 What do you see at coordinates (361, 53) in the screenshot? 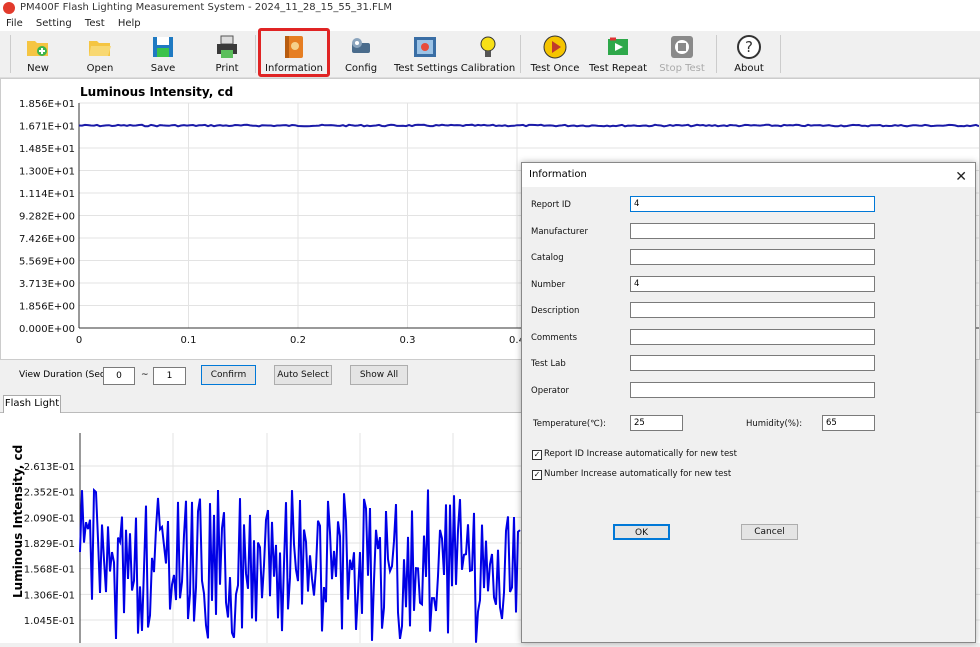
I see `config-button: Config` at bounding box center [361, 53].